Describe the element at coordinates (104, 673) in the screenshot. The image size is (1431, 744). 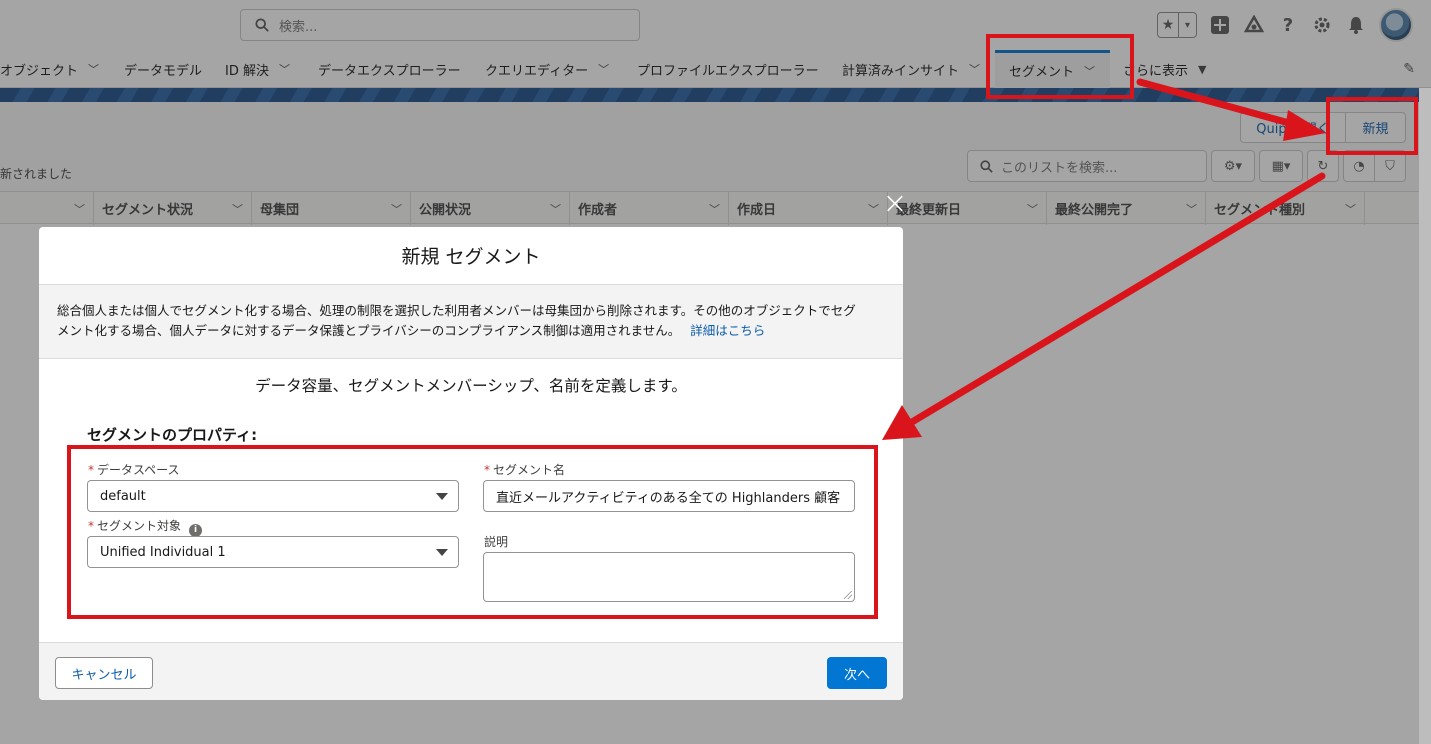
I see `cancel-button: キャンセル` at that location.